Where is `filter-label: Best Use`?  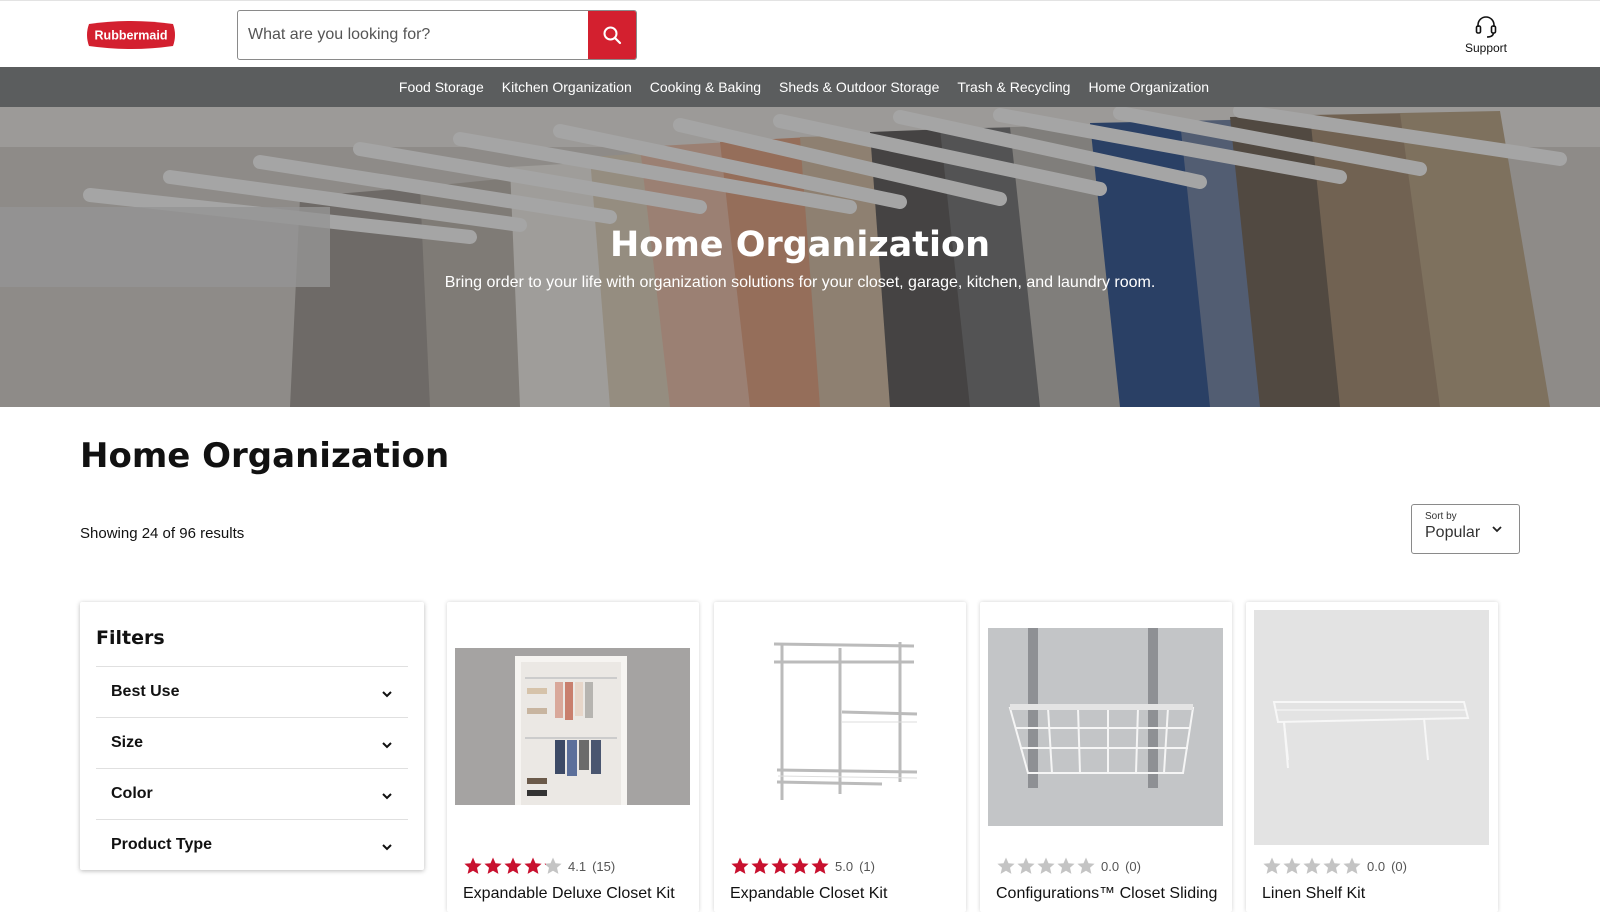
filter-label: Best Use is located at coordinates (145, 691).